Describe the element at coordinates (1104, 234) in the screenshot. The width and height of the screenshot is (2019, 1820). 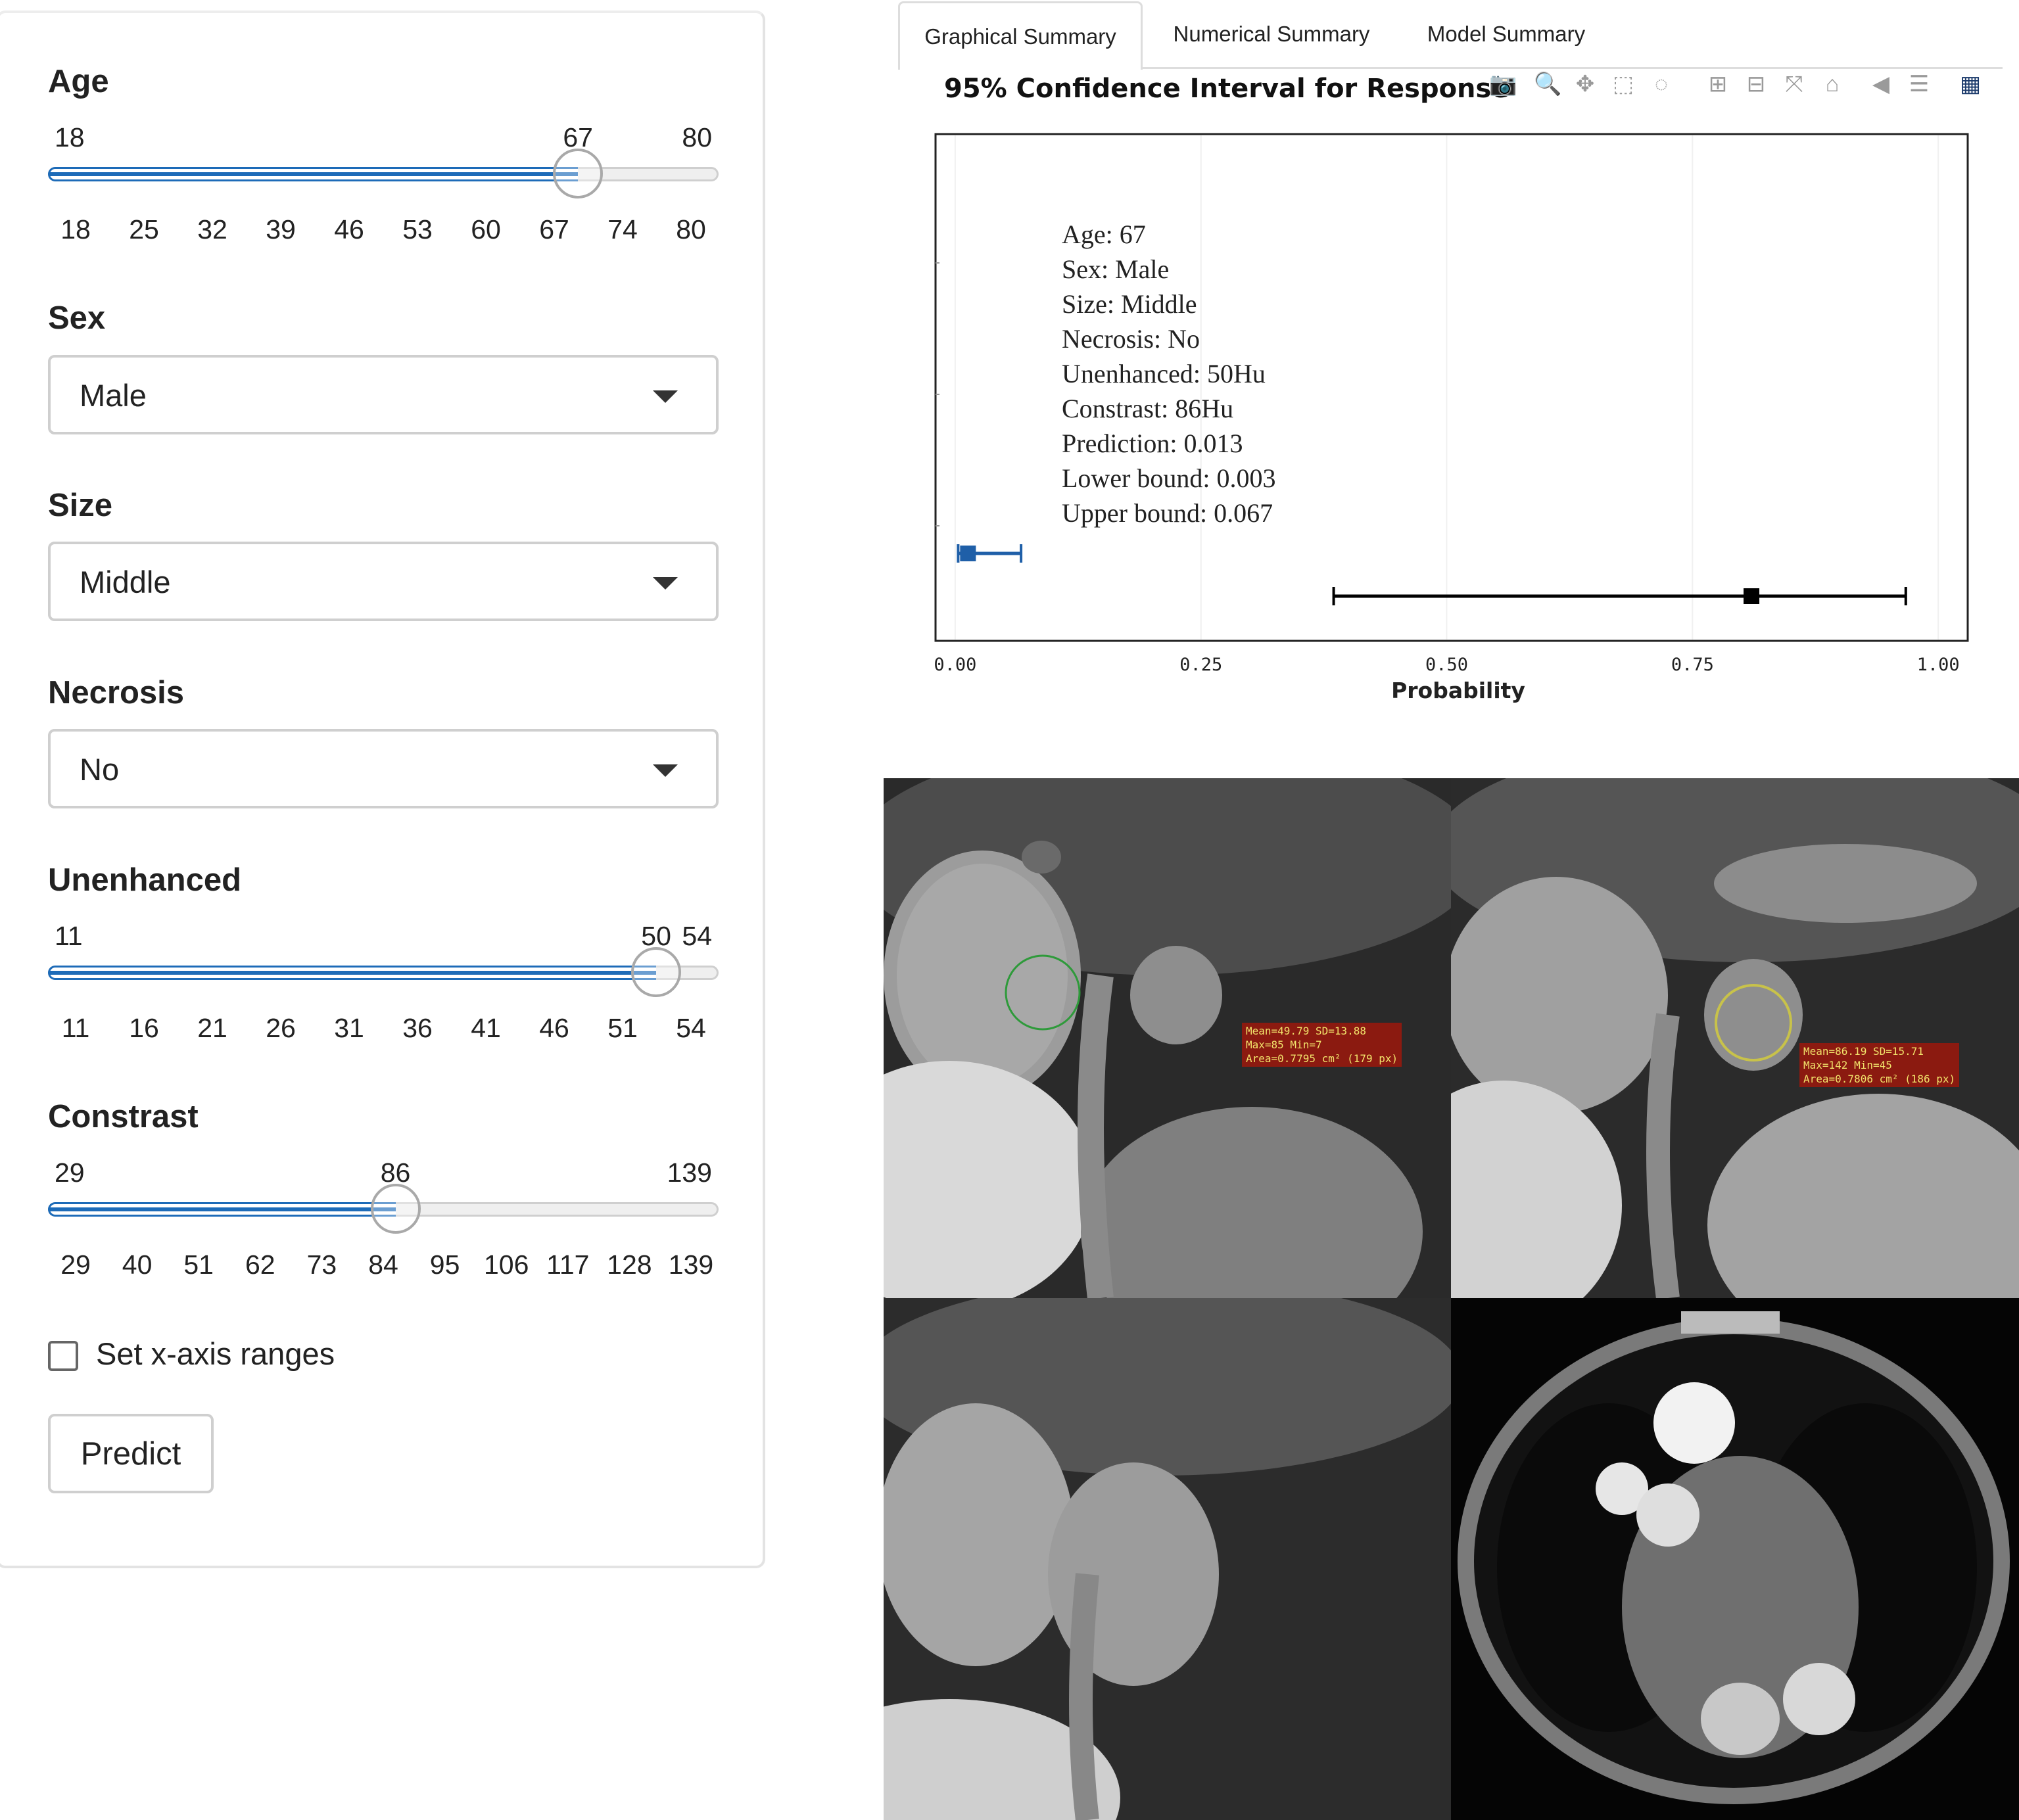
I see `annotation-line: Age: 67` at that location.